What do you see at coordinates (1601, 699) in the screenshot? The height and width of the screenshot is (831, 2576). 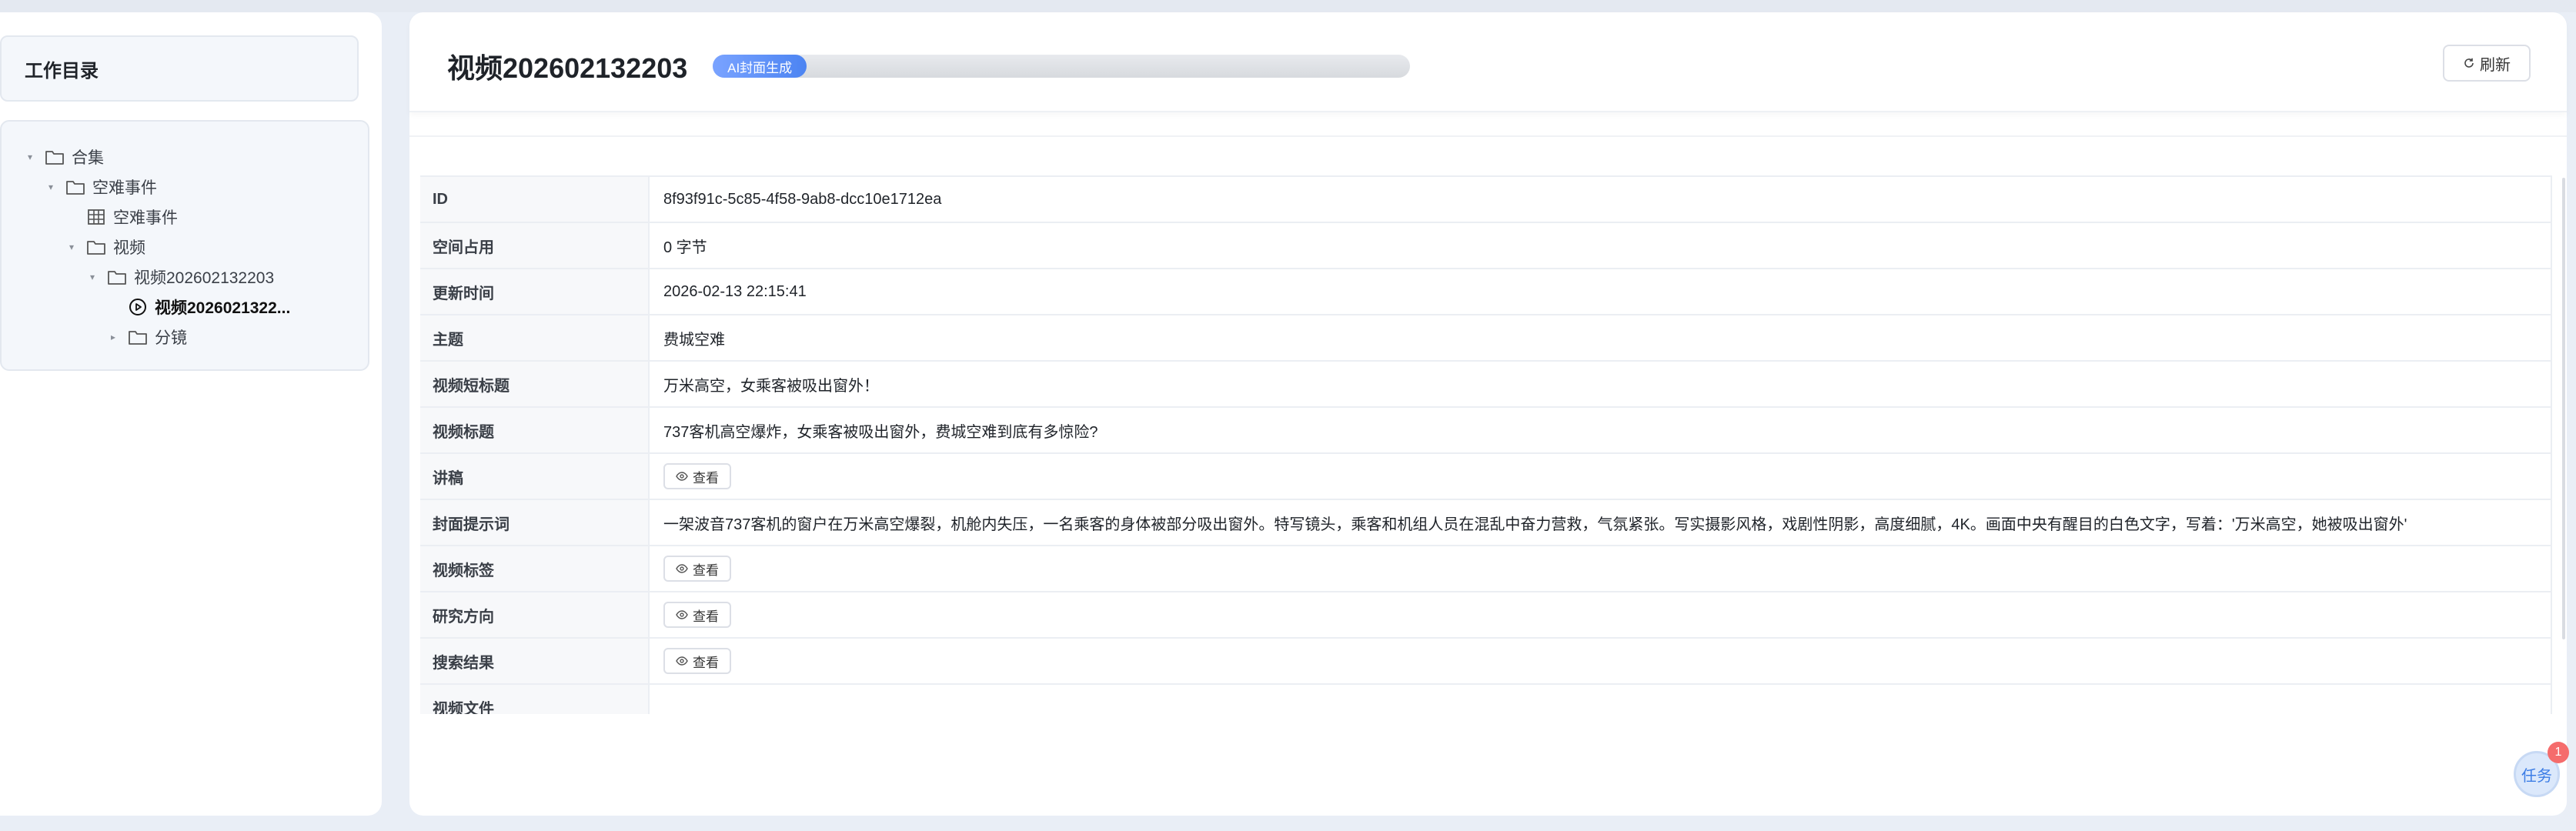 I see `row-value` at bounding box center [1601, 699].